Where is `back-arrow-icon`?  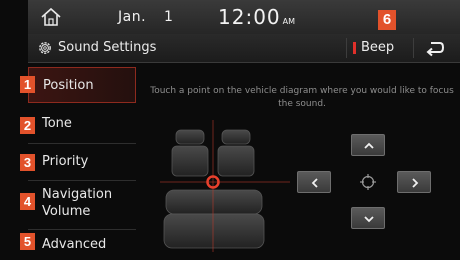
back-arrow-icon is located at coordinates (435, 49).